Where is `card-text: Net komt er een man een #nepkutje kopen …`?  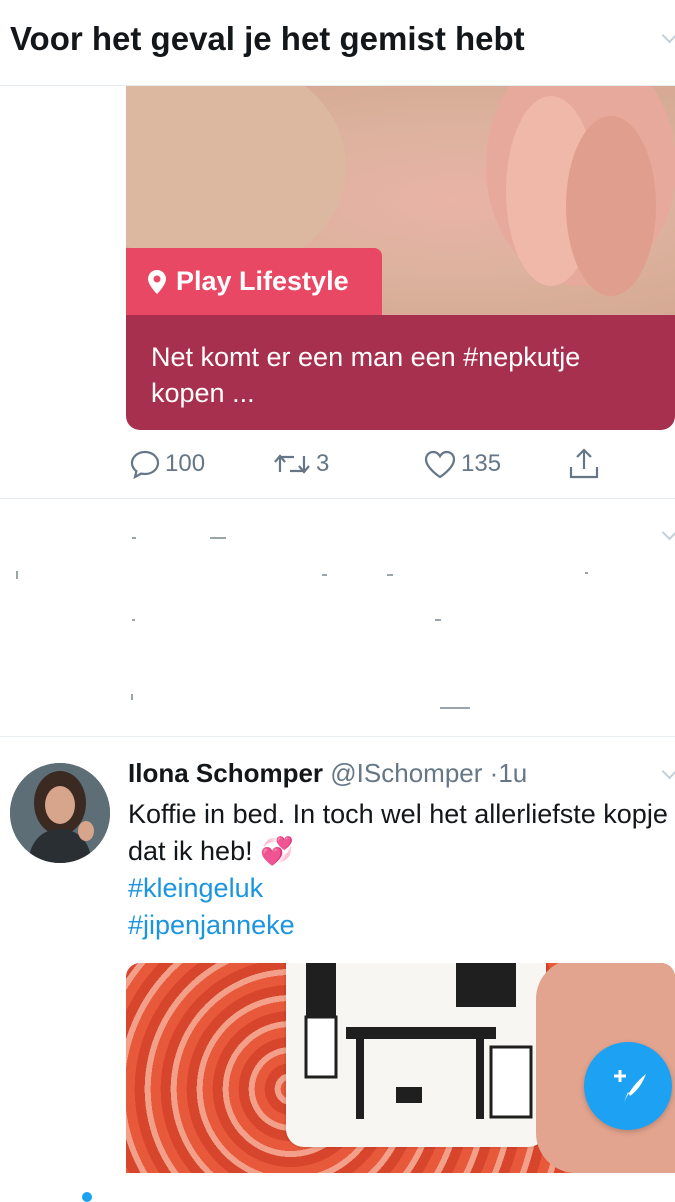 card-text: Net komt er een man een #nepkutje kopen … is located at coordinates (366, 375).